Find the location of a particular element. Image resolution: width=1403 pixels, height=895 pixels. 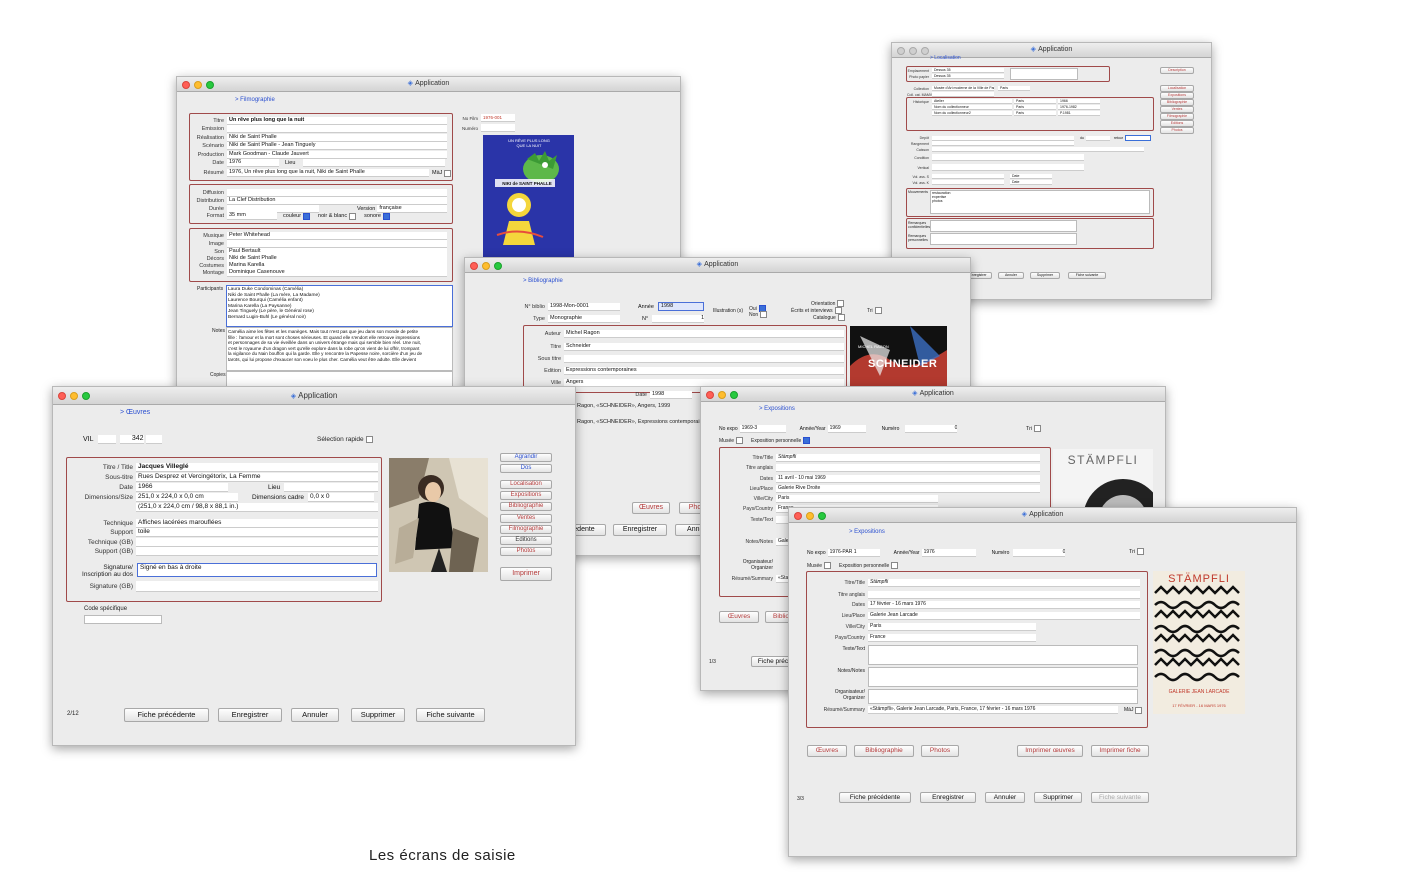

tire-illustration is located at coordinates (1118, 496).